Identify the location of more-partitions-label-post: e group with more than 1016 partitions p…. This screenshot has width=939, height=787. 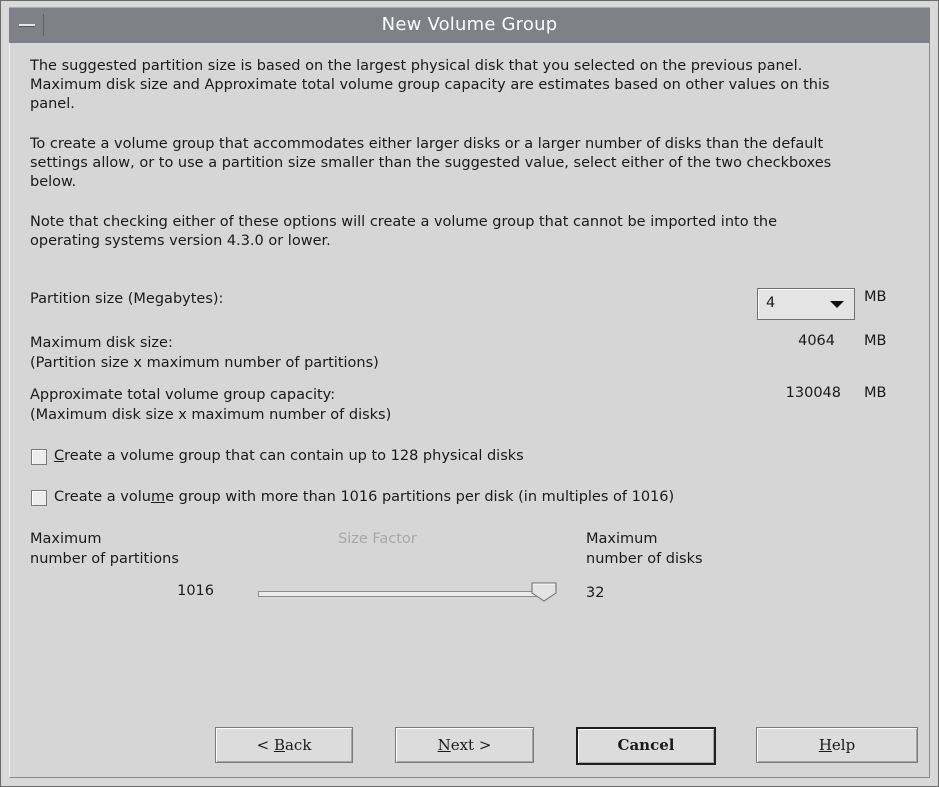
(420, 497).